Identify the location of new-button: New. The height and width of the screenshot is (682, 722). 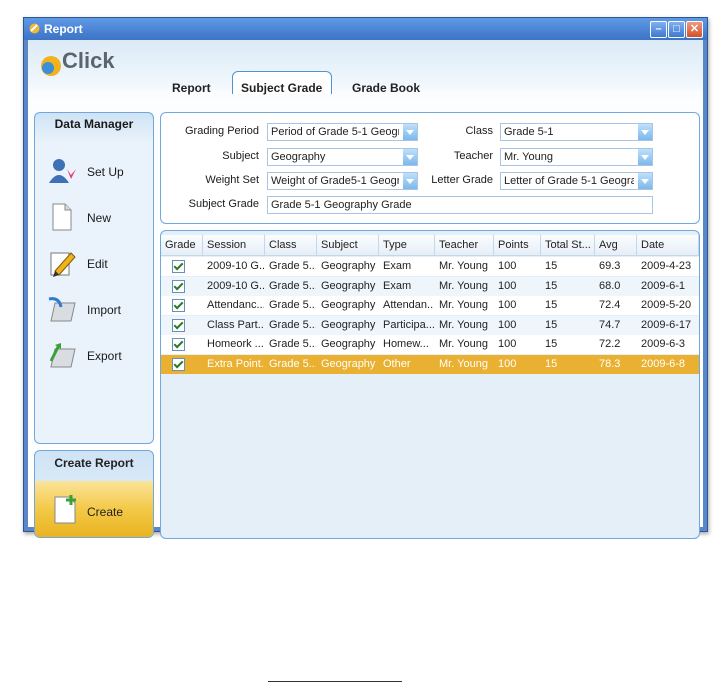
(95, 218).